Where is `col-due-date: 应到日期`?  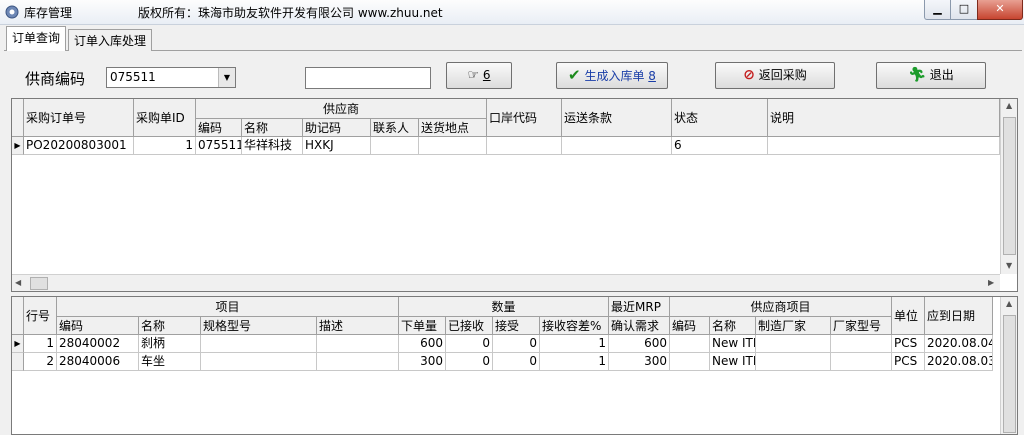 col-due-date: 应到日期 is located at coordinates (959, 316).